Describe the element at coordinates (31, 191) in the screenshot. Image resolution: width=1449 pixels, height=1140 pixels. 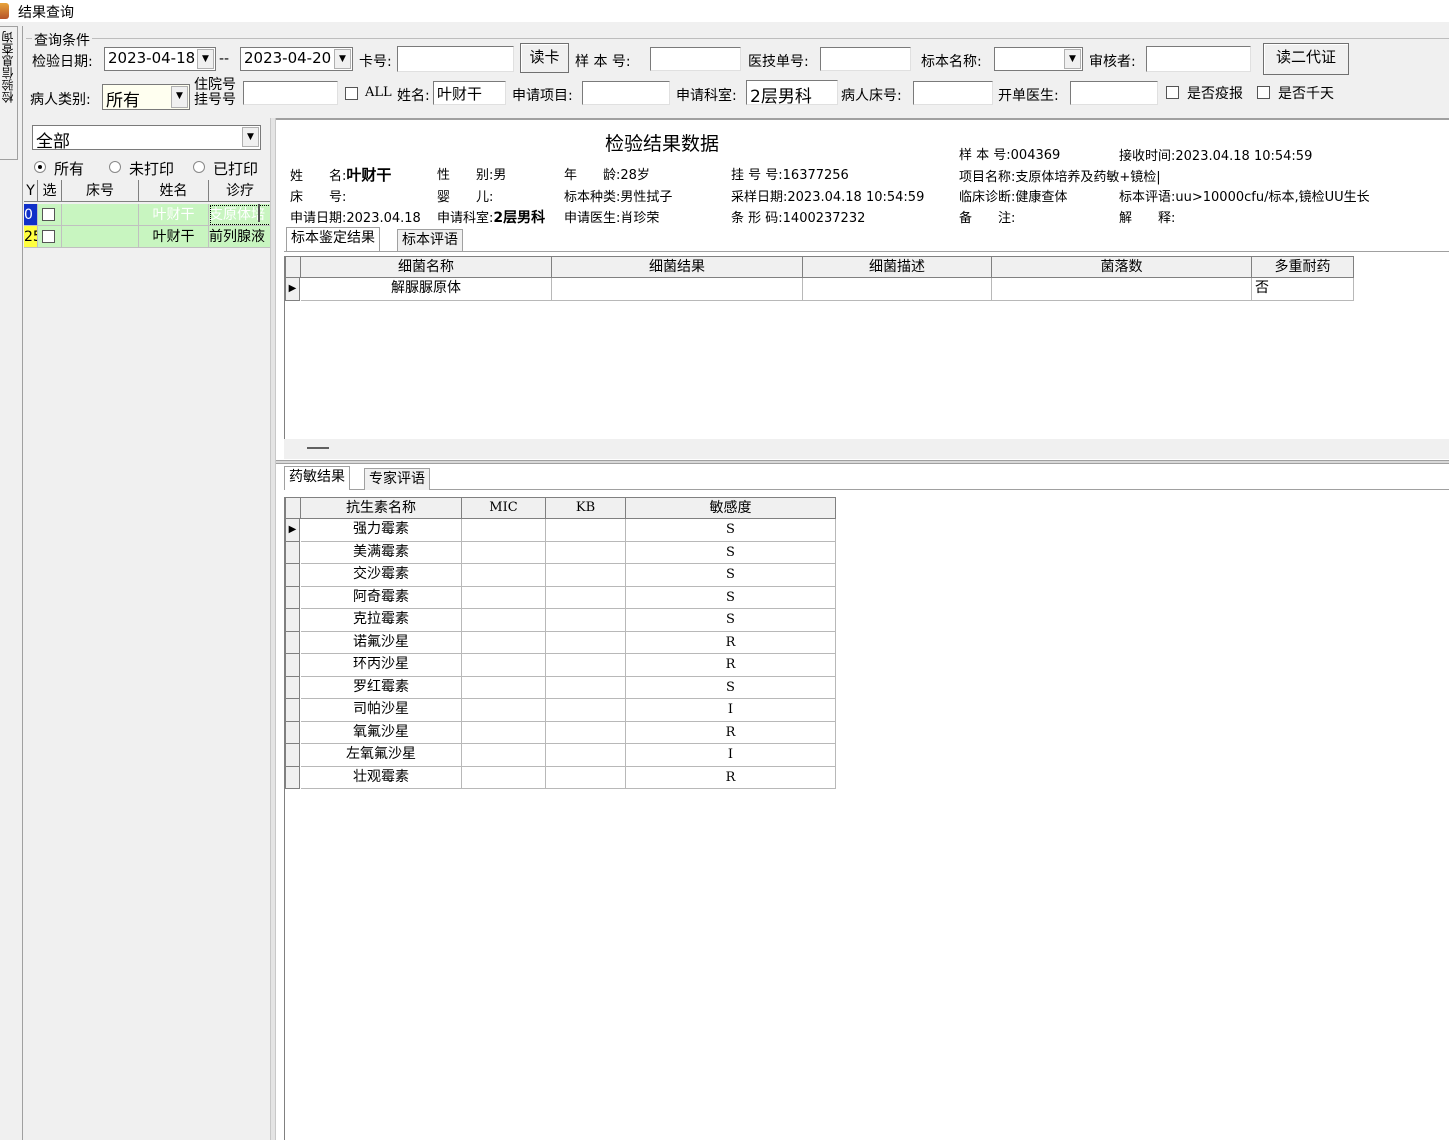
I see `col-header-y: Y` at that location.